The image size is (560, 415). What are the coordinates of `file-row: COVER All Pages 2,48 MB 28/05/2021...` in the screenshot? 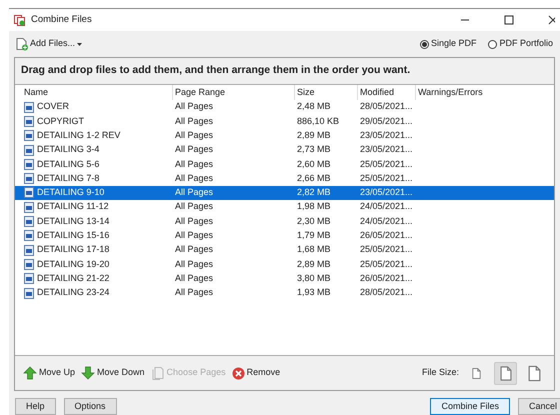 It's located at (284, 107).